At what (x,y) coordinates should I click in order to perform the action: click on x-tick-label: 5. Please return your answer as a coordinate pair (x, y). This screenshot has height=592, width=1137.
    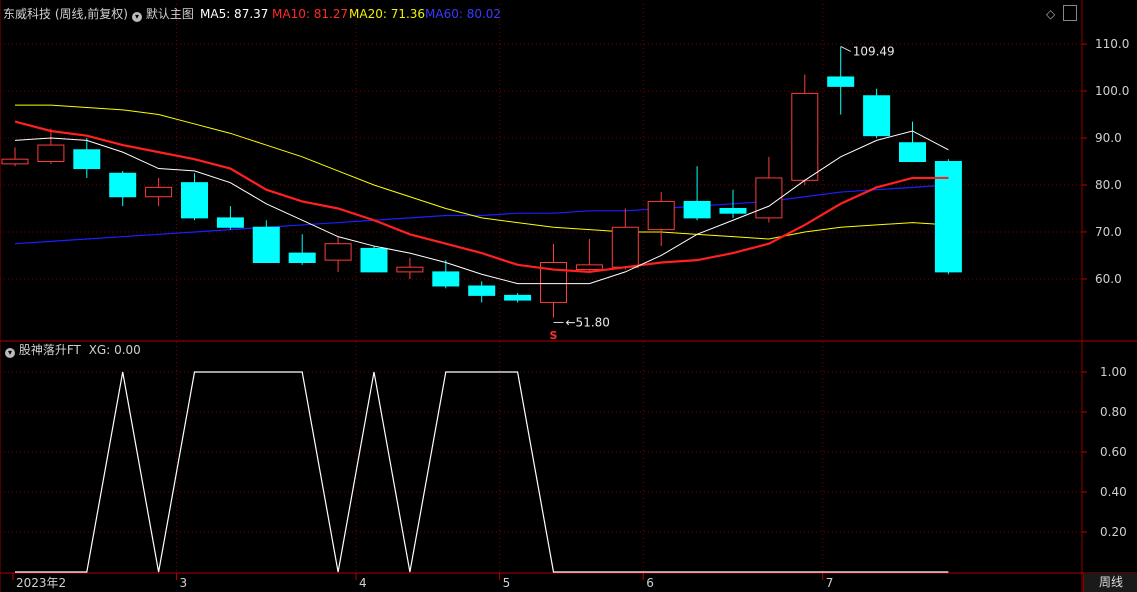
    Looking at the image, I should click on (507, 583).